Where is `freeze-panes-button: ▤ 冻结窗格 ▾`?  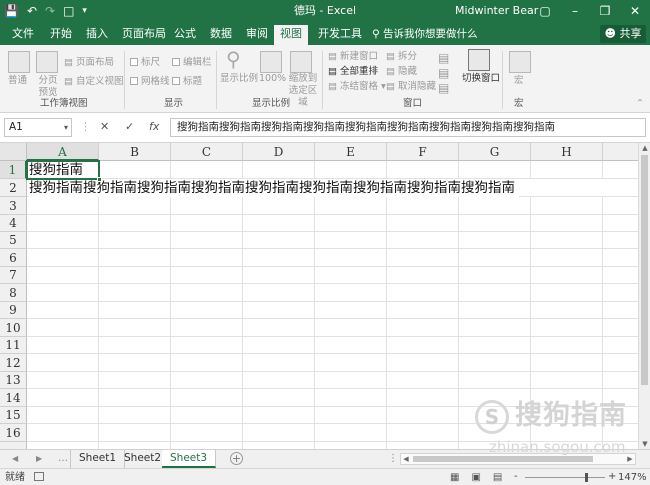
freeze-panes-button: ▤ 冻结窗格 ▾ is located at coordinates (357, 87).